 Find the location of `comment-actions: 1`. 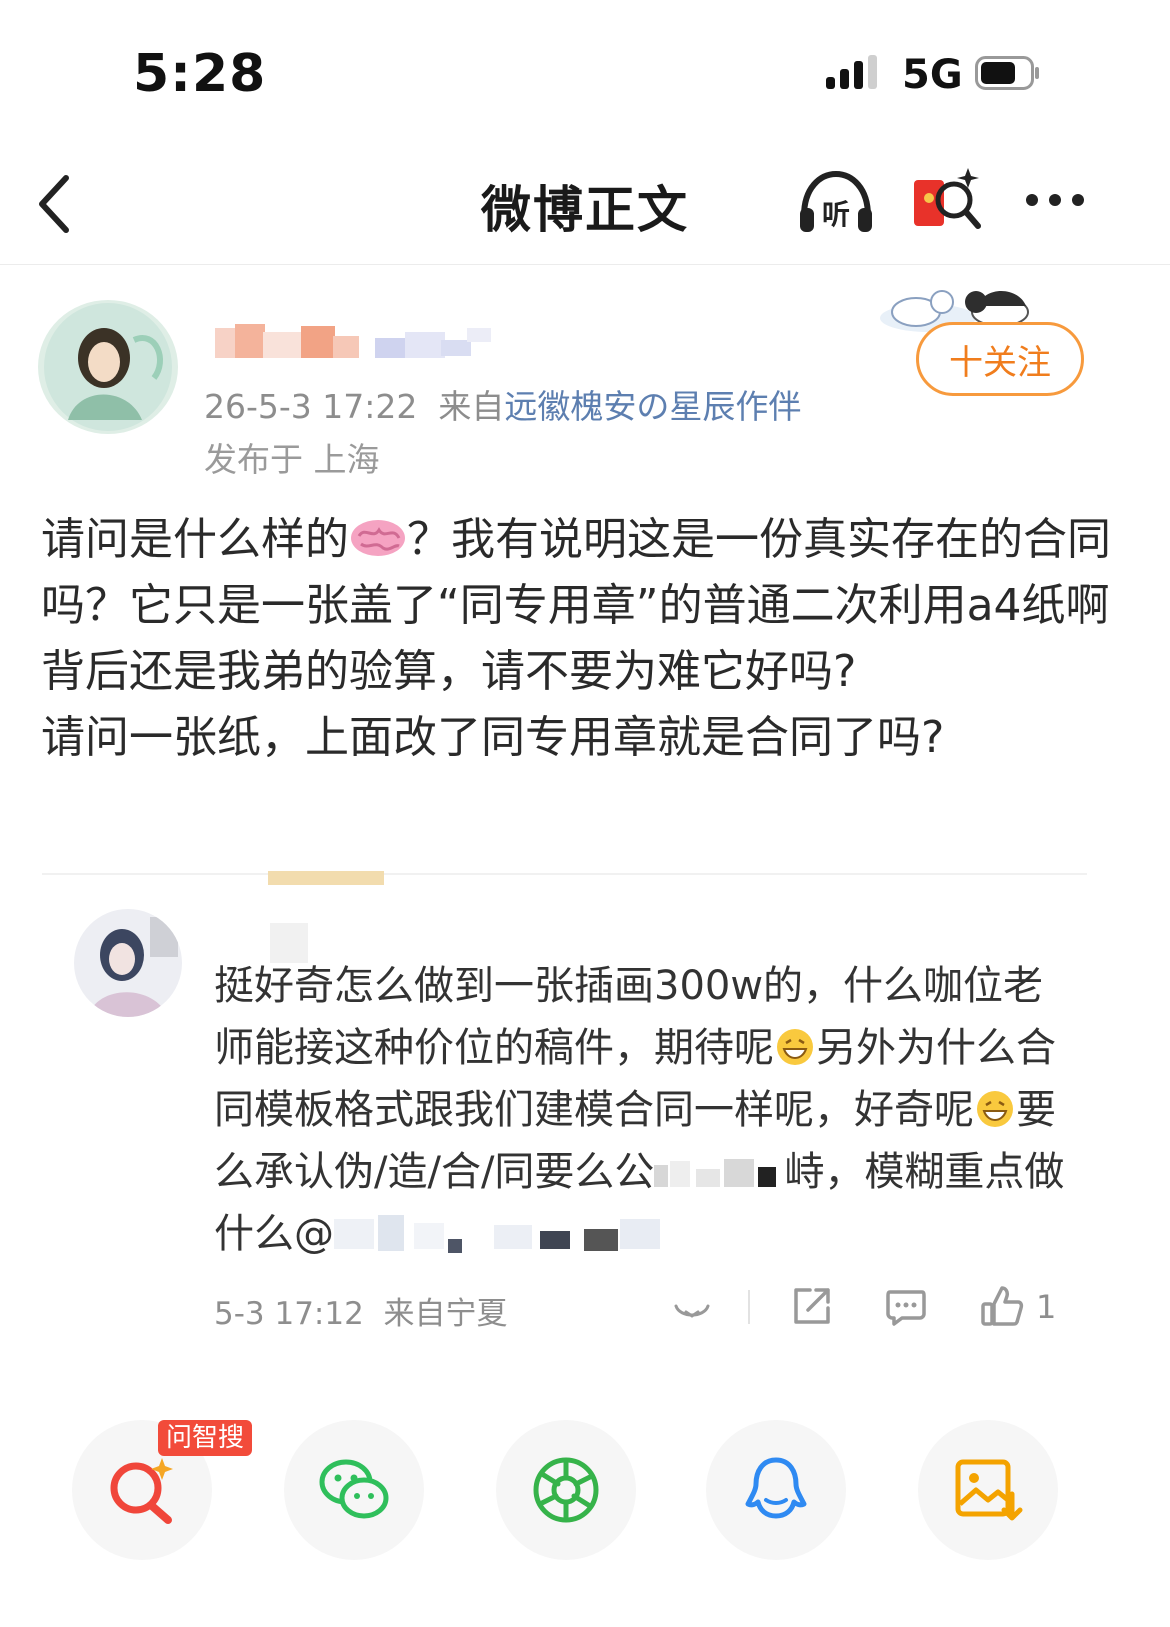

comment-actions: 1 is located at coordinates (864, 1309).